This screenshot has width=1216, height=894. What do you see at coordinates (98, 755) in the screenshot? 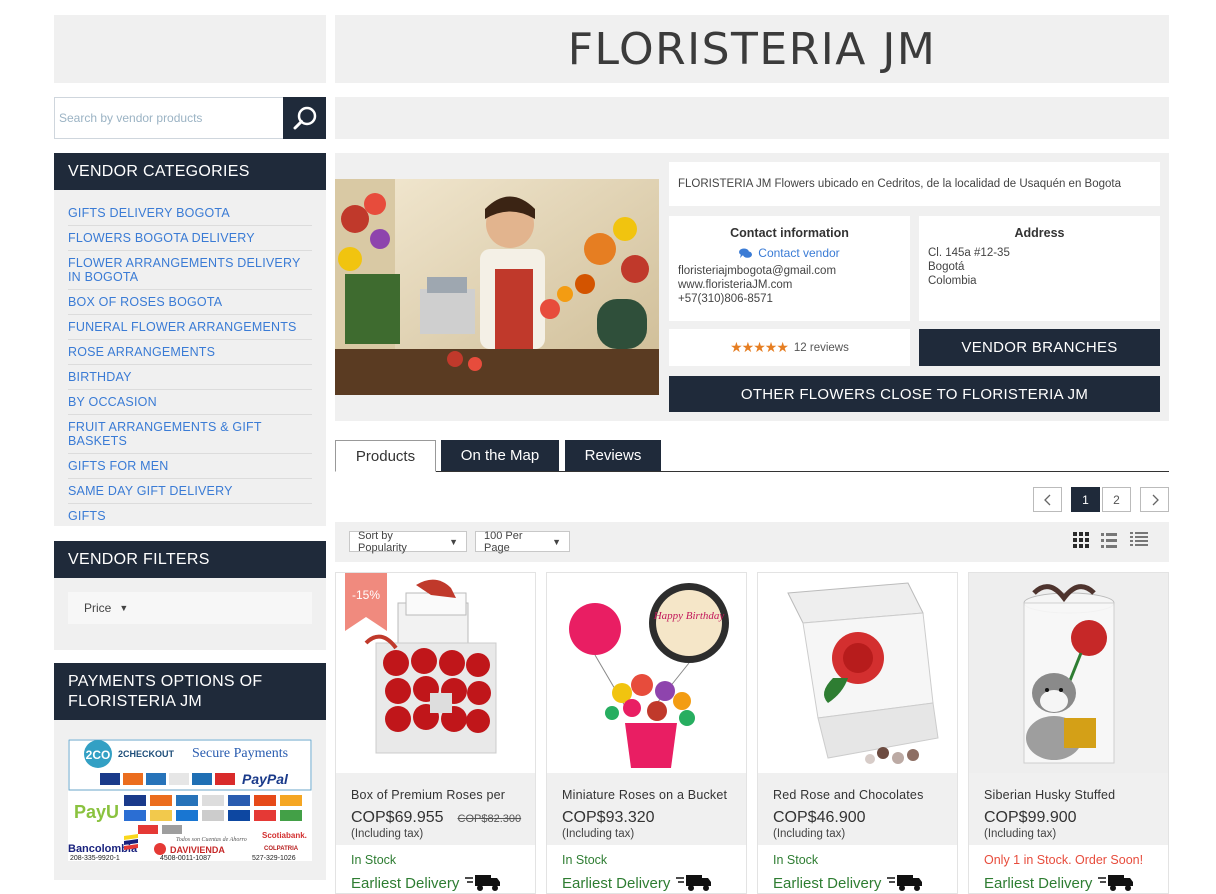
I see `2co-logo-text: 2CO` at bounding box center [98, 755].